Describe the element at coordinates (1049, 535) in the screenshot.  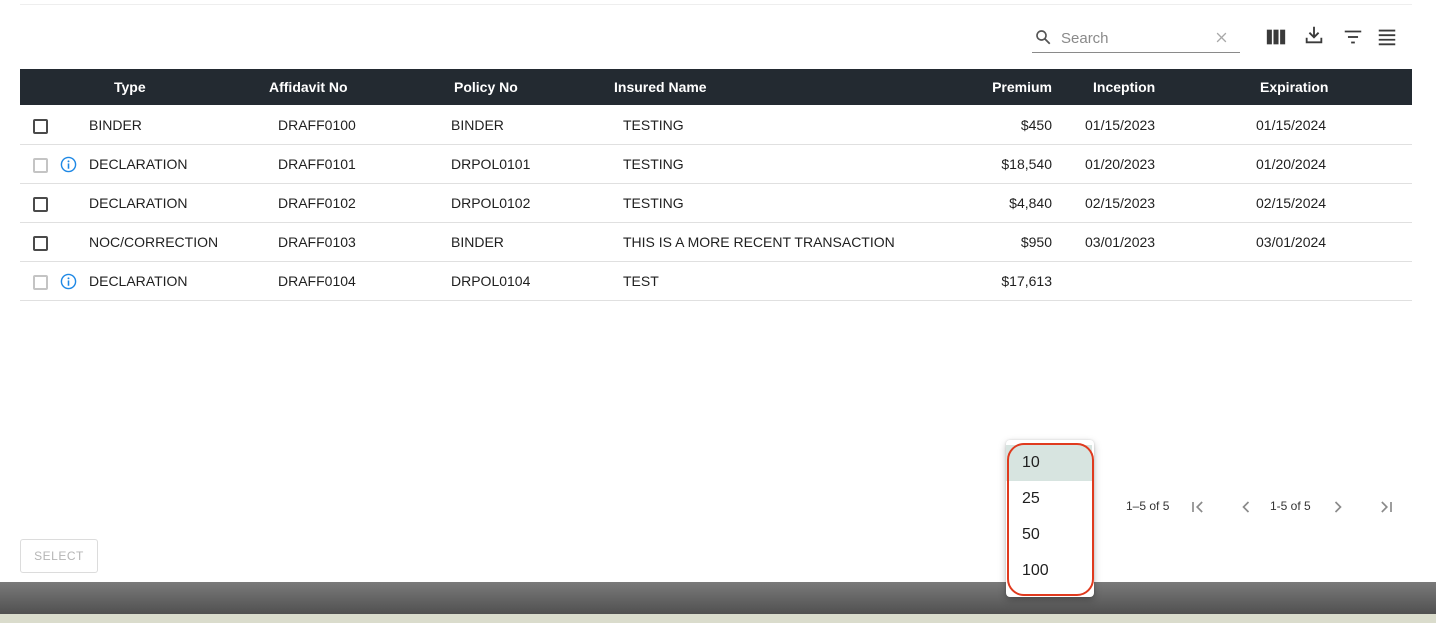
I see `rows-per-page-option: 50` at that location.